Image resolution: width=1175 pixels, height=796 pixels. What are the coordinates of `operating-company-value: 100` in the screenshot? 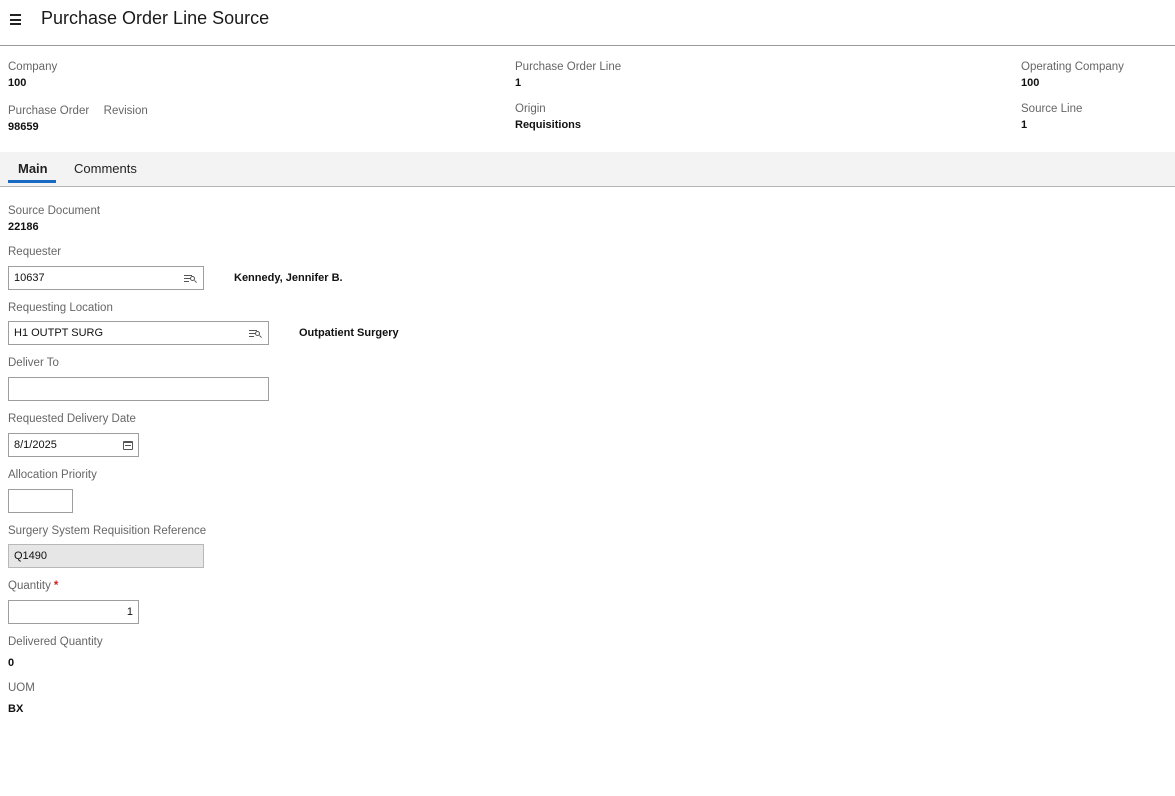 It's located at (1030, 83).